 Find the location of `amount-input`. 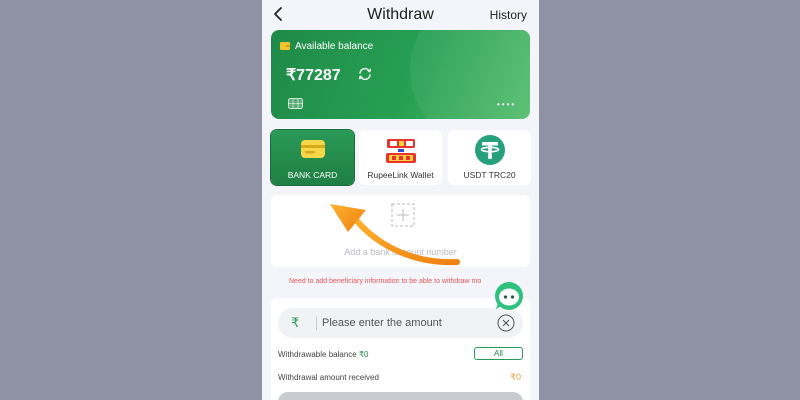

amount-input is located at coordinates (402, 323).